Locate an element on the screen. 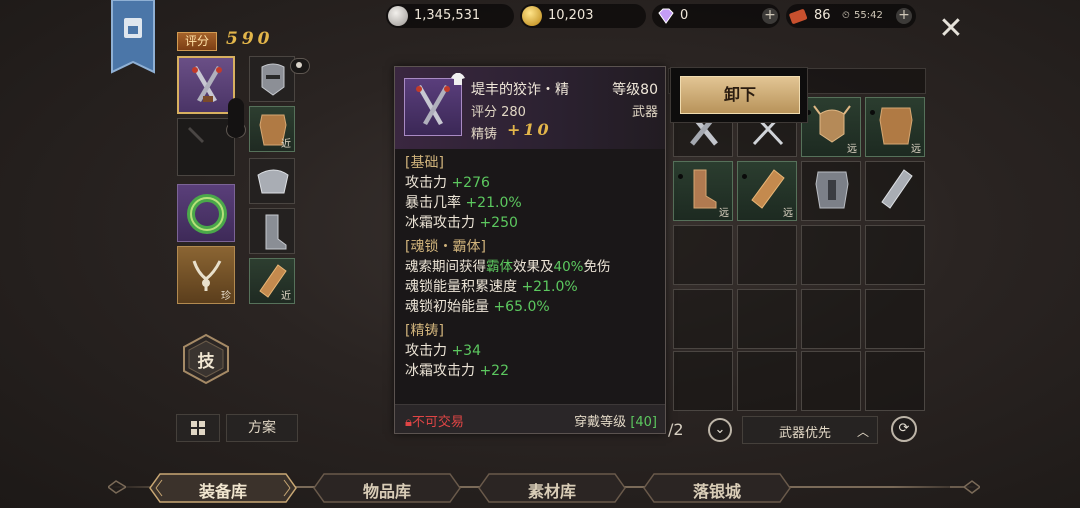  toggle-track is located at coordinates (236, 118).